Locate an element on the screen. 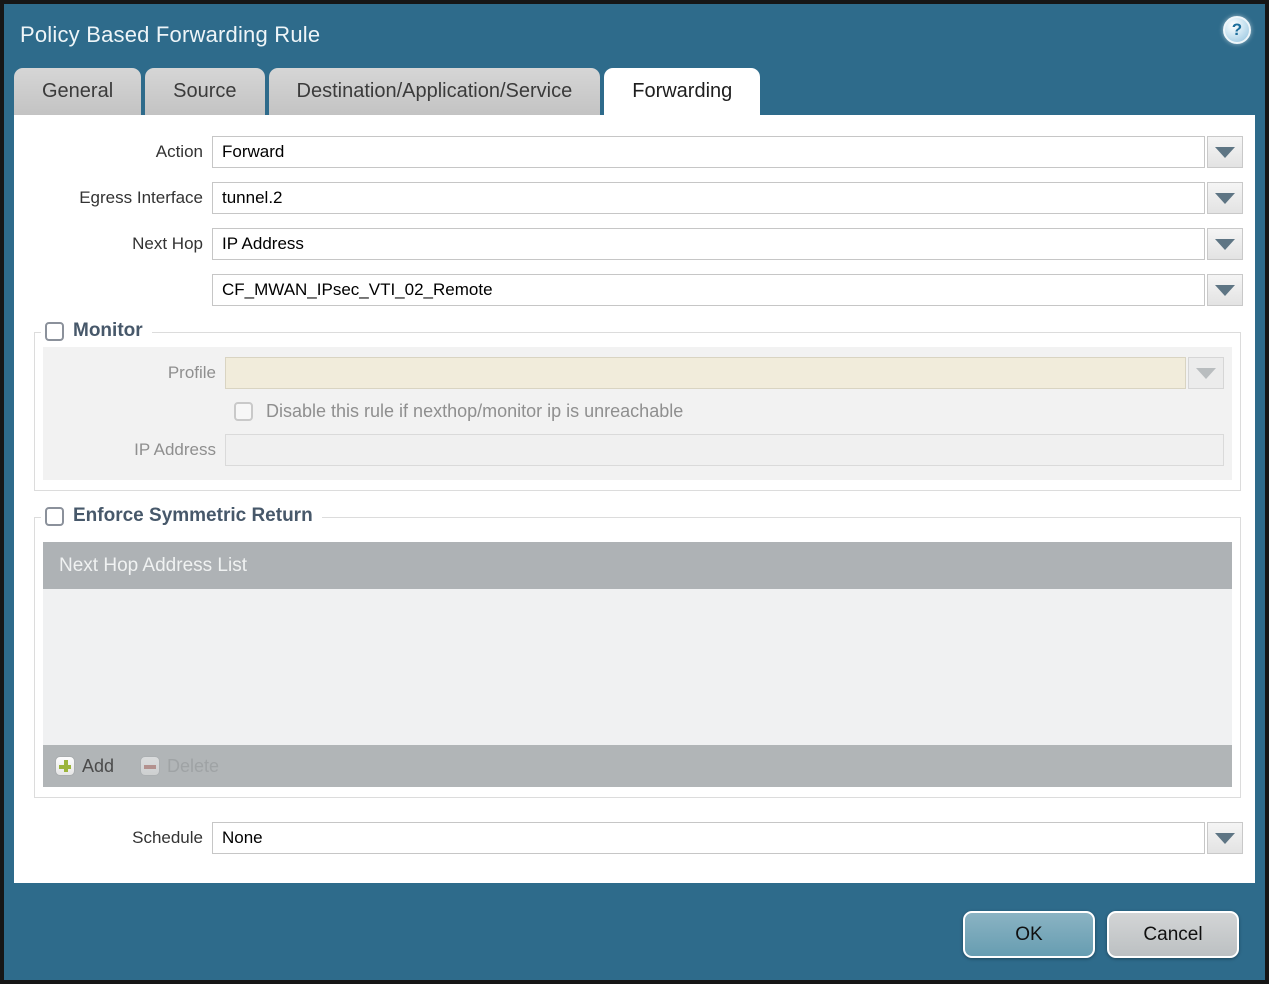  add-button-label: Add is located at coordinates (98, 765).